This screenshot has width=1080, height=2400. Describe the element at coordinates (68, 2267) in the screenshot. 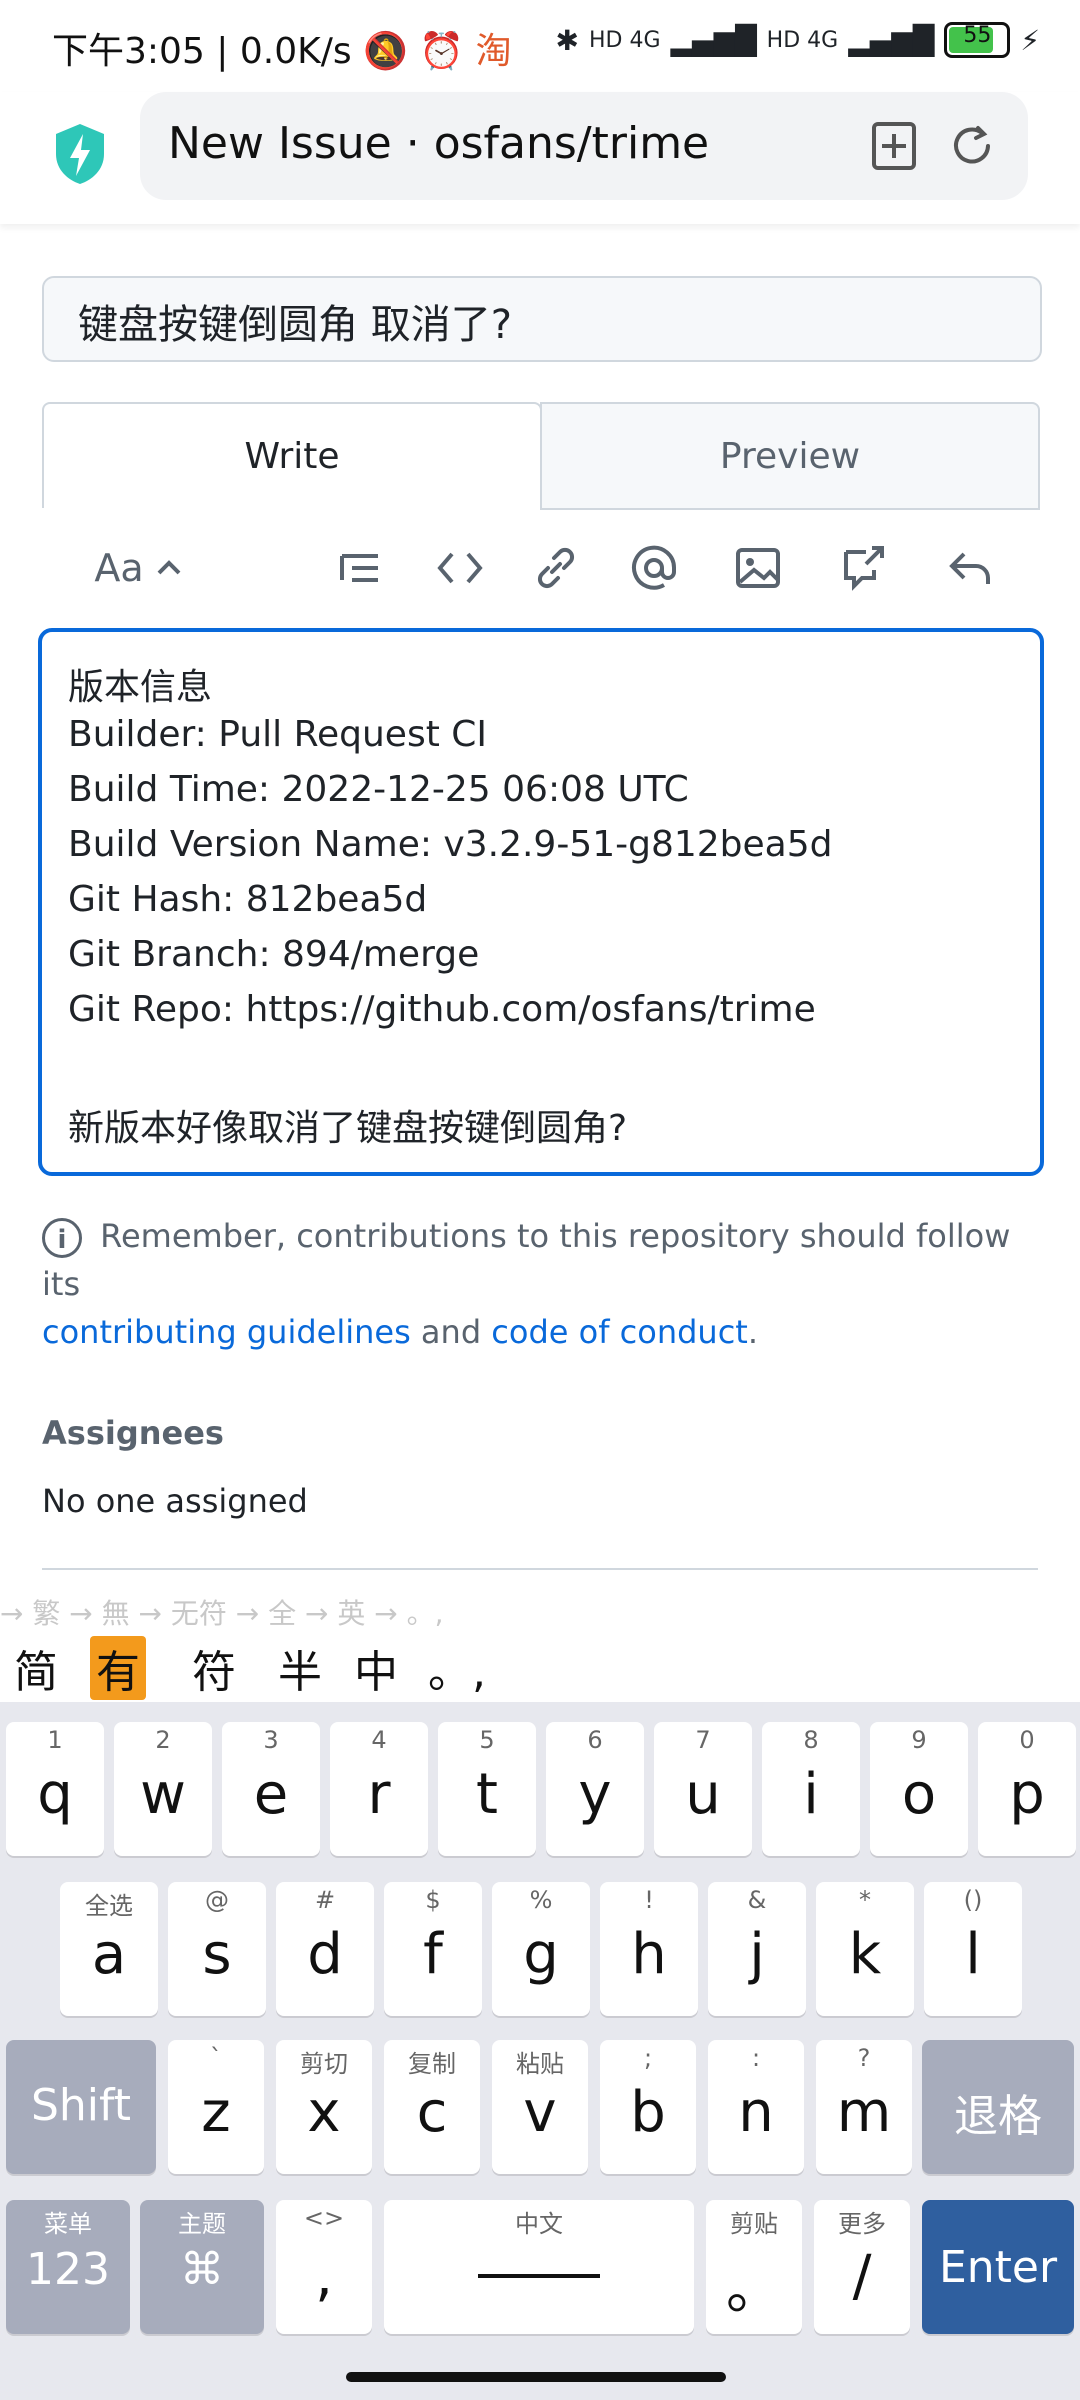

I see `numbers-key: 菜单 123` at that location.